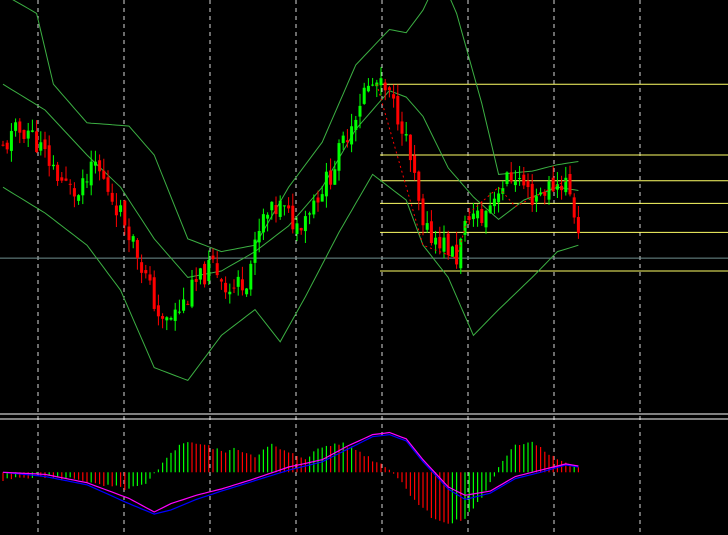  I want to click on panel-separator, so click(364, 416).